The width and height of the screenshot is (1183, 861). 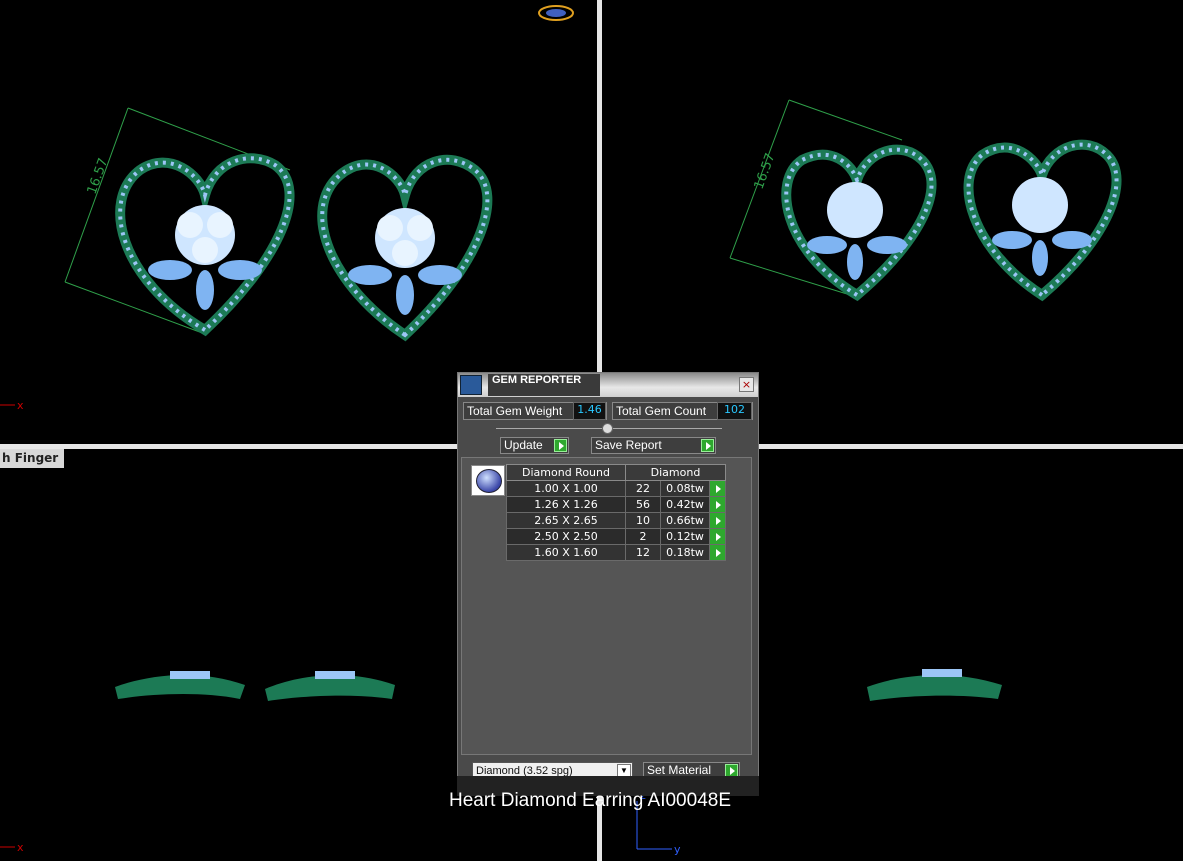 What do you see at coordinates (643, 552) in the screenshot?
I see `gem-count: 12` at bounding box center [643, 552].